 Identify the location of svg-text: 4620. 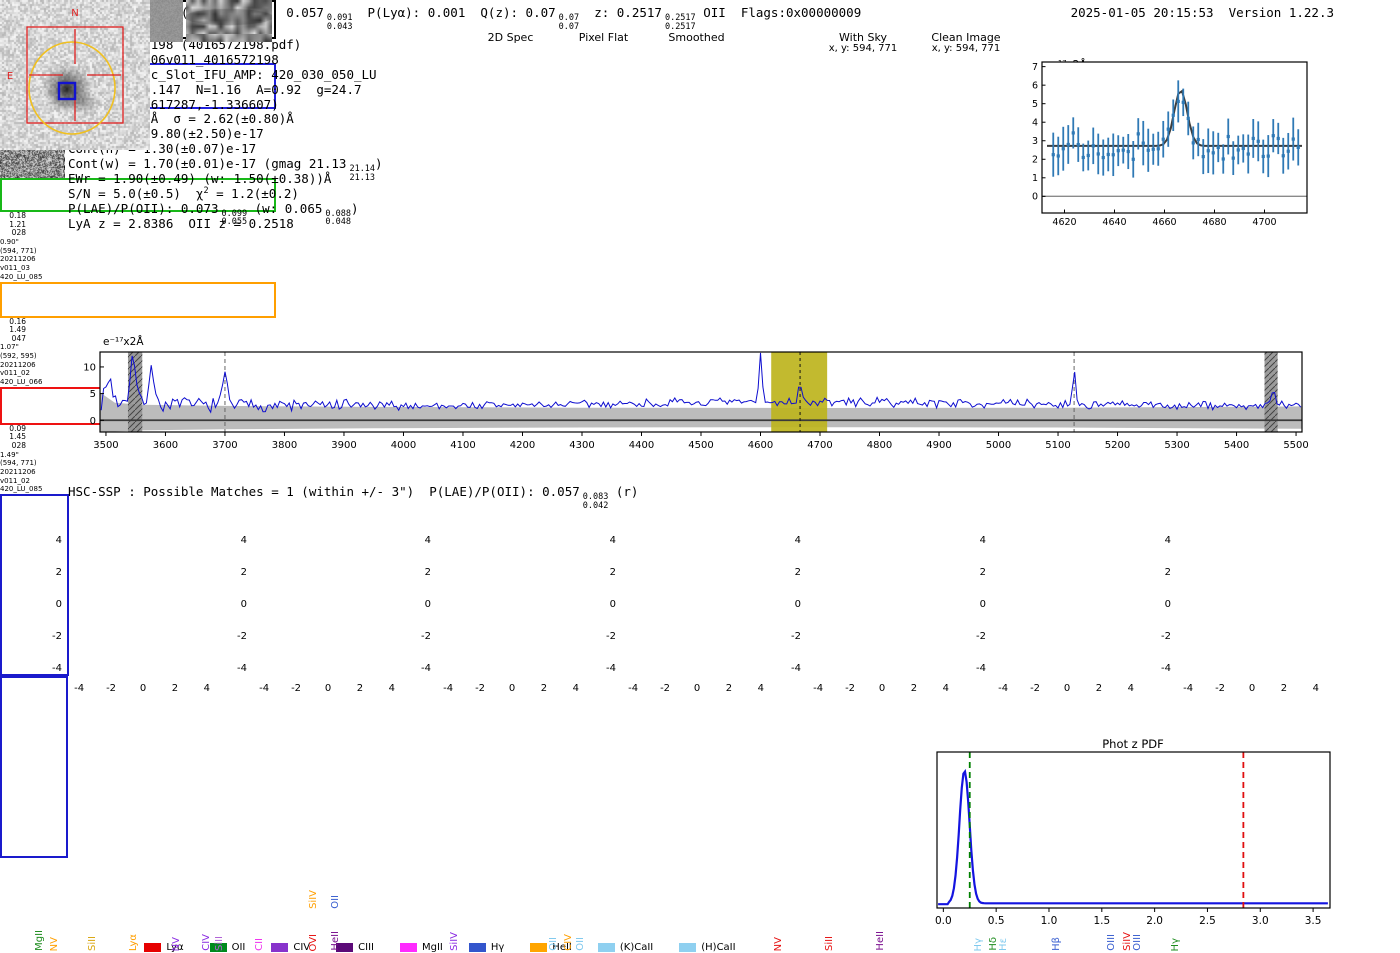
(1064, 222).